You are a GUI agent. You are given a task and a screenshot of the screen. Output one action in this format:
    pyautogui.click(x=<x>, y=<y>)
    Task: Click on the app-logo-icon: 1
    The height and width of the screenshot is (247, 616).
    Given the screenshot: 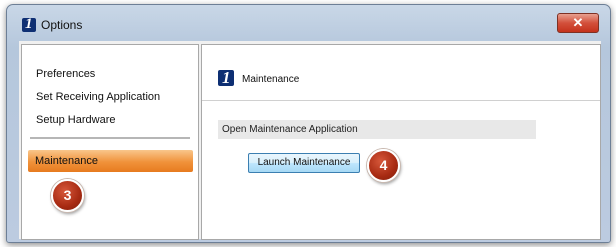 What is the action you would take?
    pyautogui.click(x=29, y=24)
    